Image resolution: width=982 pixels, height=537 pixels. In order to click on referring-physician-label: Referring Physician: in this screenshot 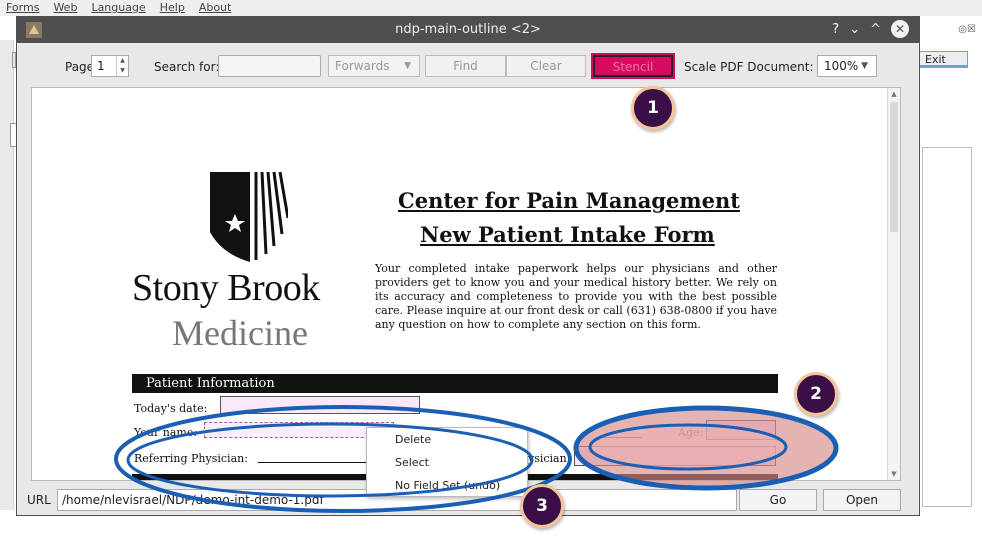, I will do `click(191, 458)`.